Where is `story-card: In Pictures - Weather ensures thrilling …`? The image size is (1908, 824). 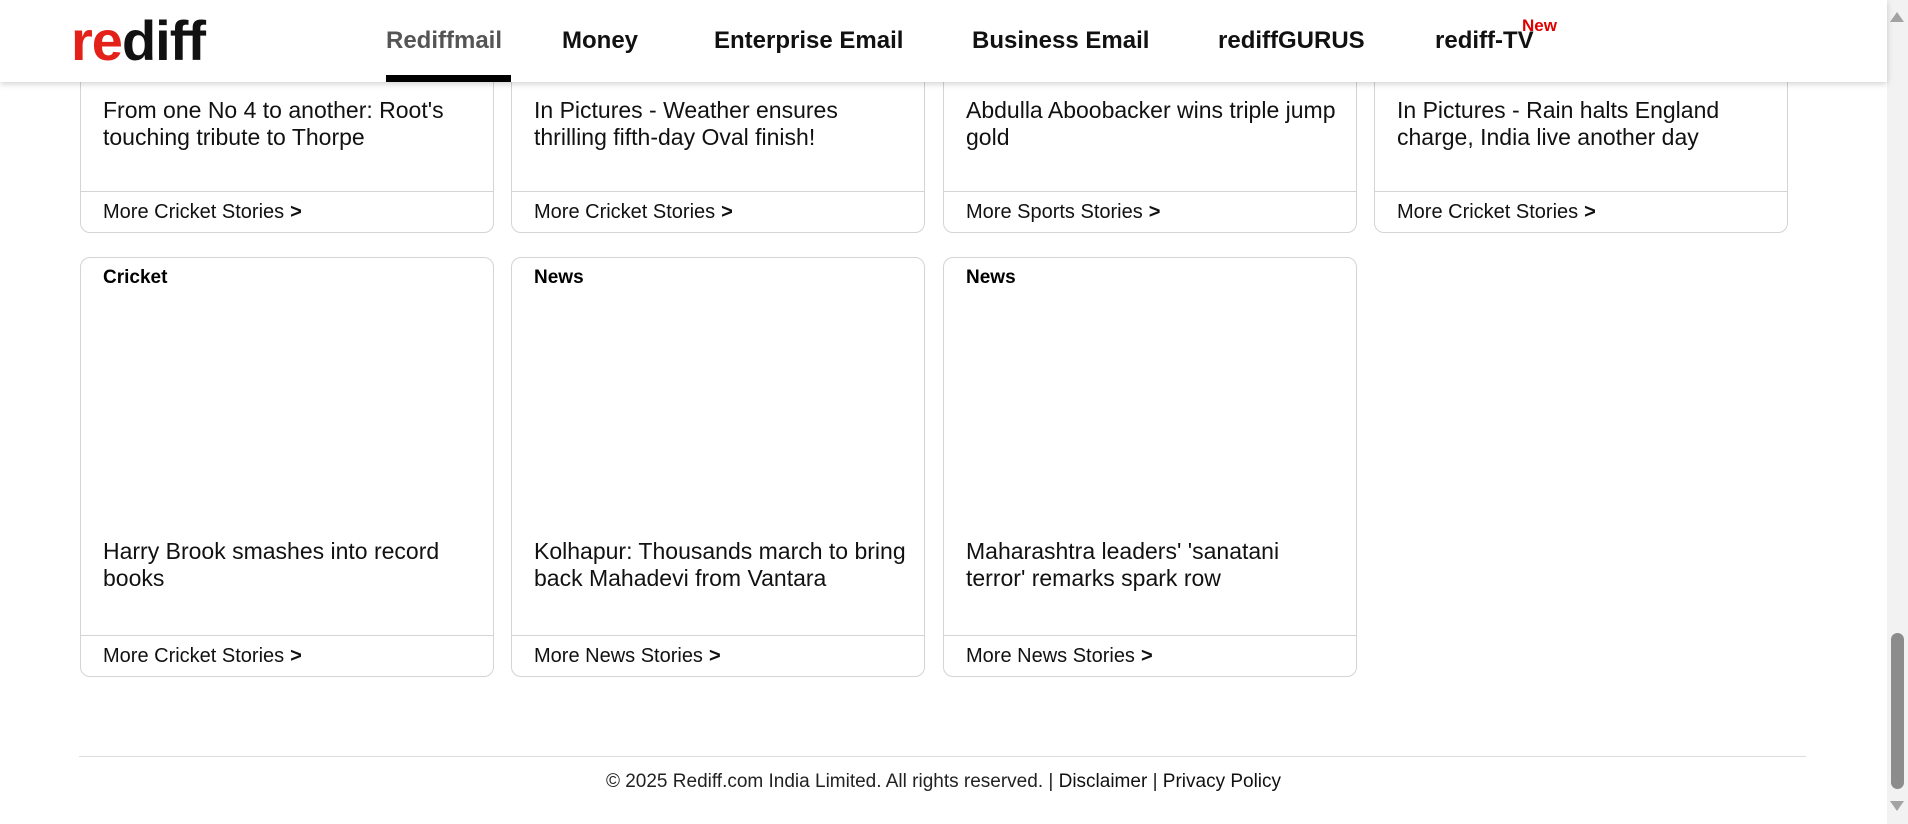
story-card: In Pictures - Weather ensures thrilling … is located at coordinates (718, 146).